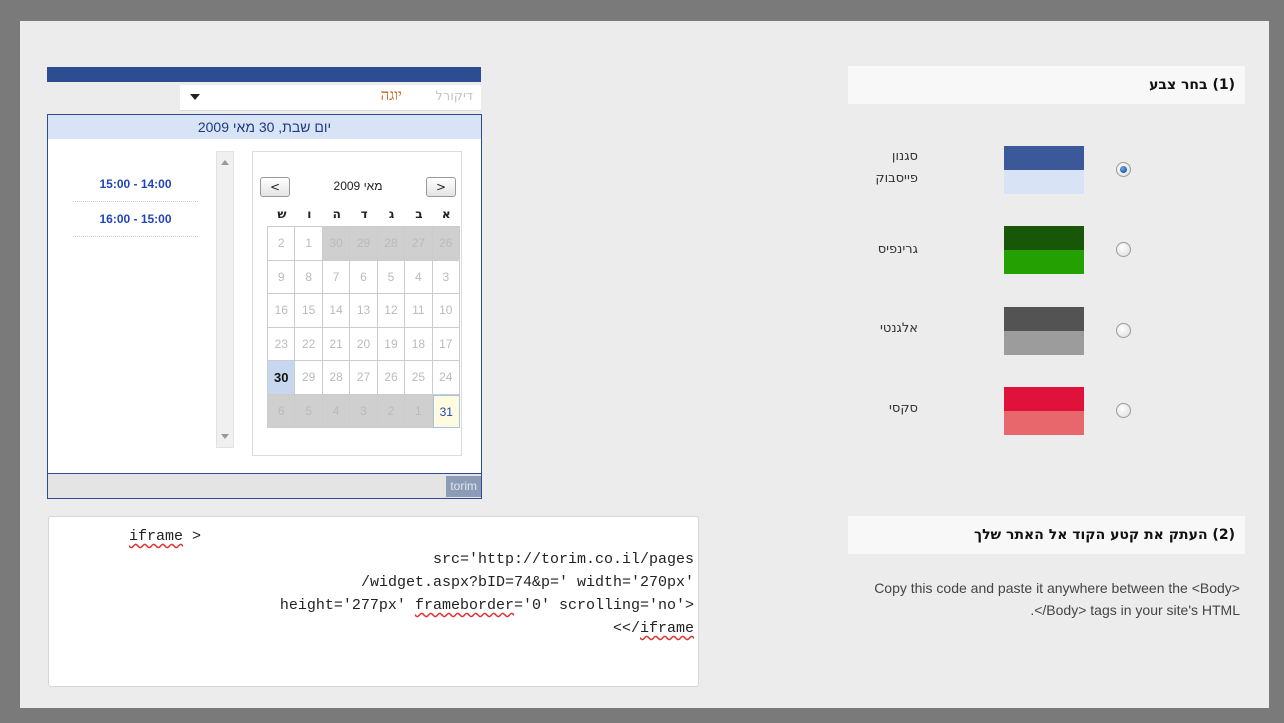  Describe the element at coordinates (336, 277) in the screenshot. I see `calendar-day: 7` at that location.